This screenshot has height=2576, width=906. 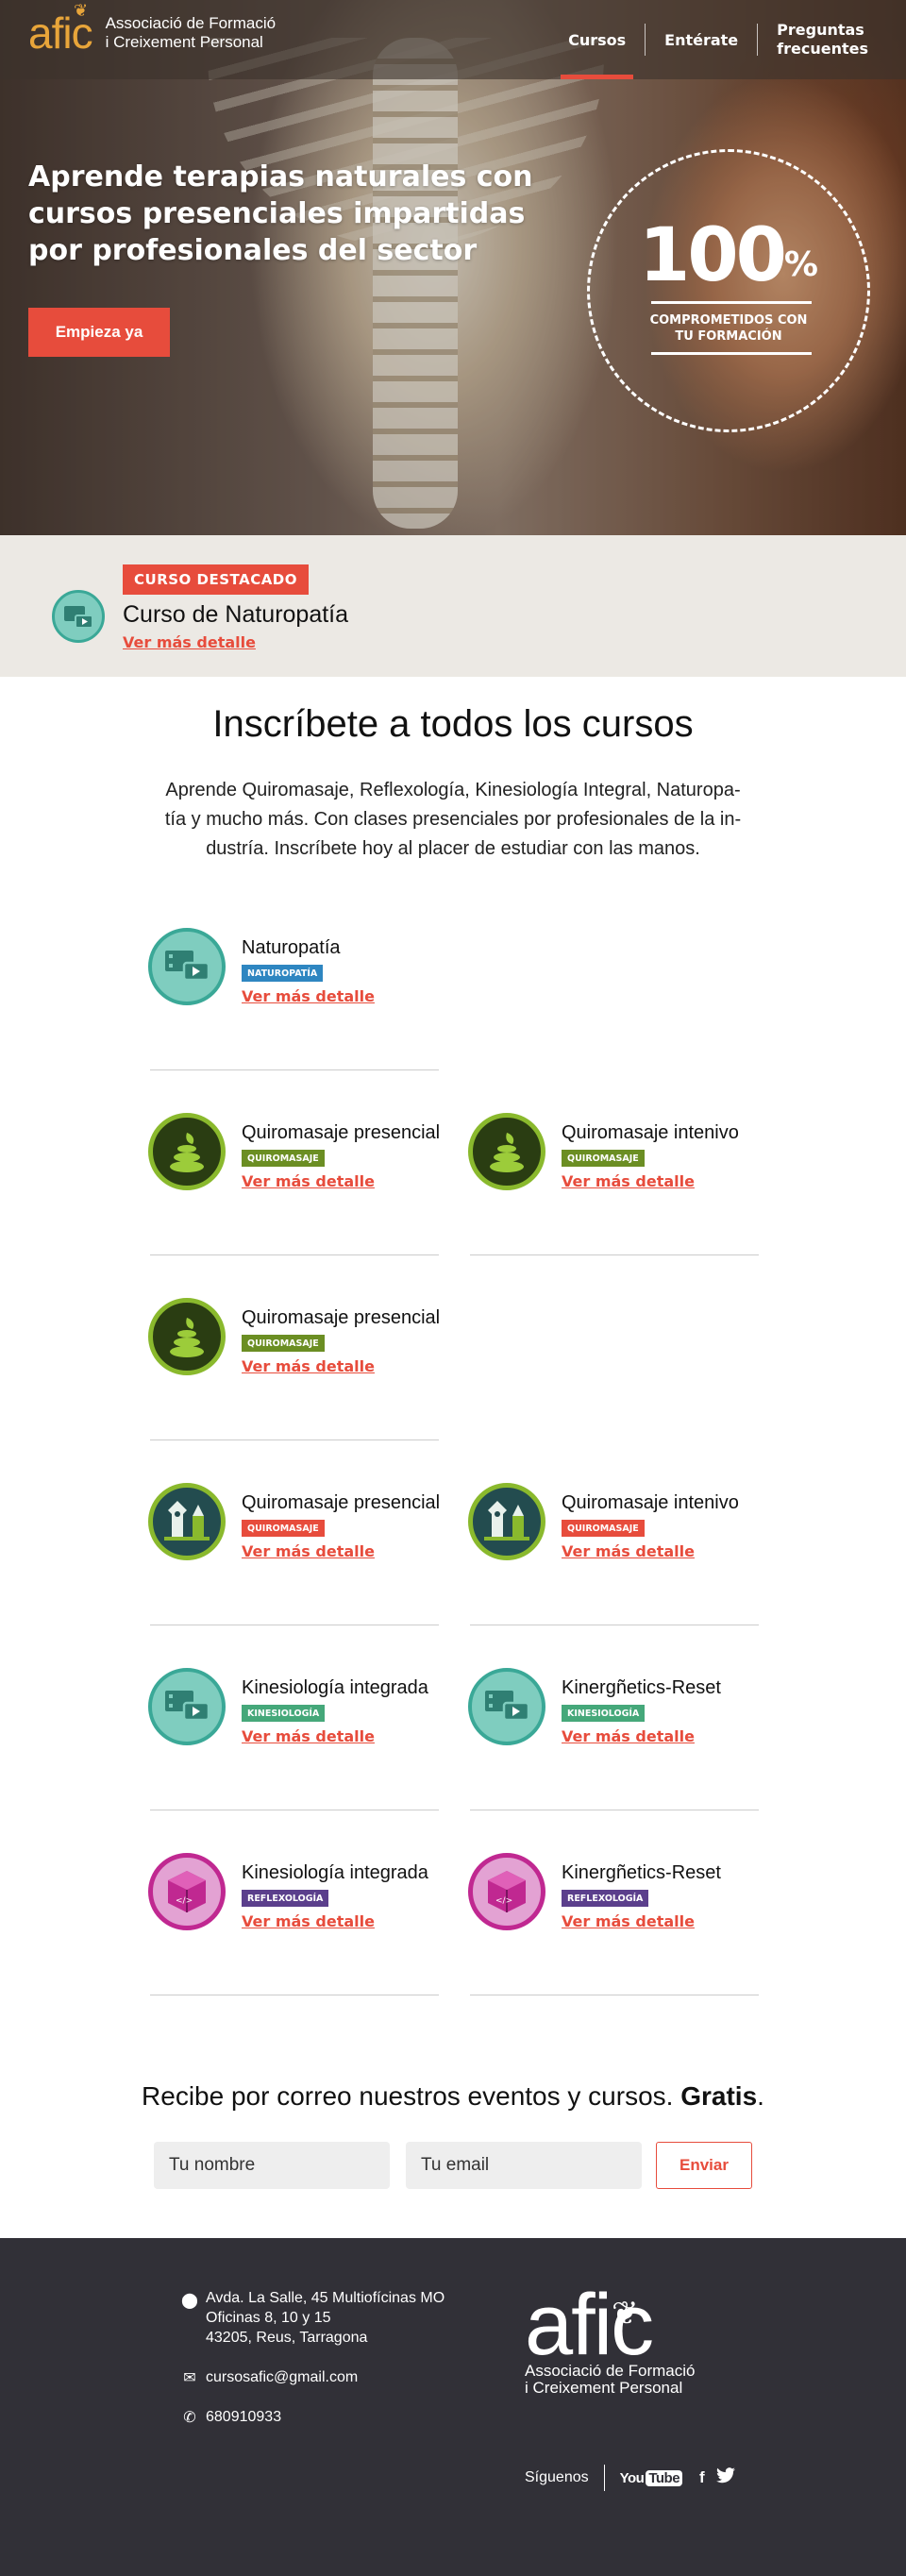 What do you see at coordinates (99, 333) in the screenshot?
I see `start-now-button: Empieza ya` at bounding box center [99, 333].